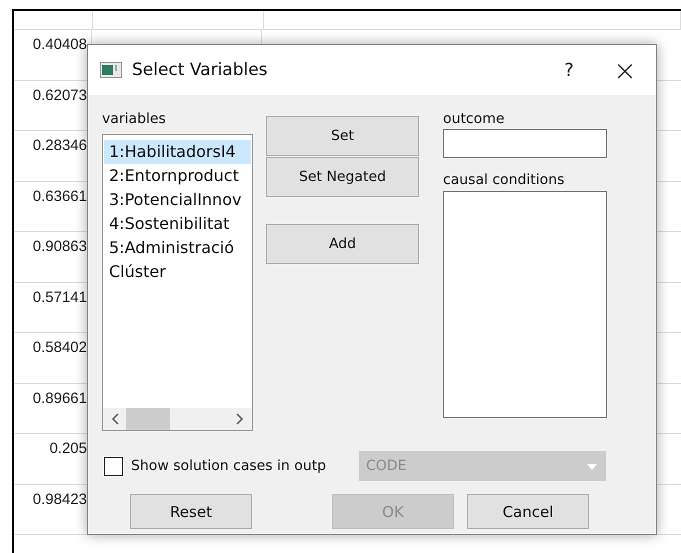  I want to click on outcome-label: outcome, so click(474, 119).